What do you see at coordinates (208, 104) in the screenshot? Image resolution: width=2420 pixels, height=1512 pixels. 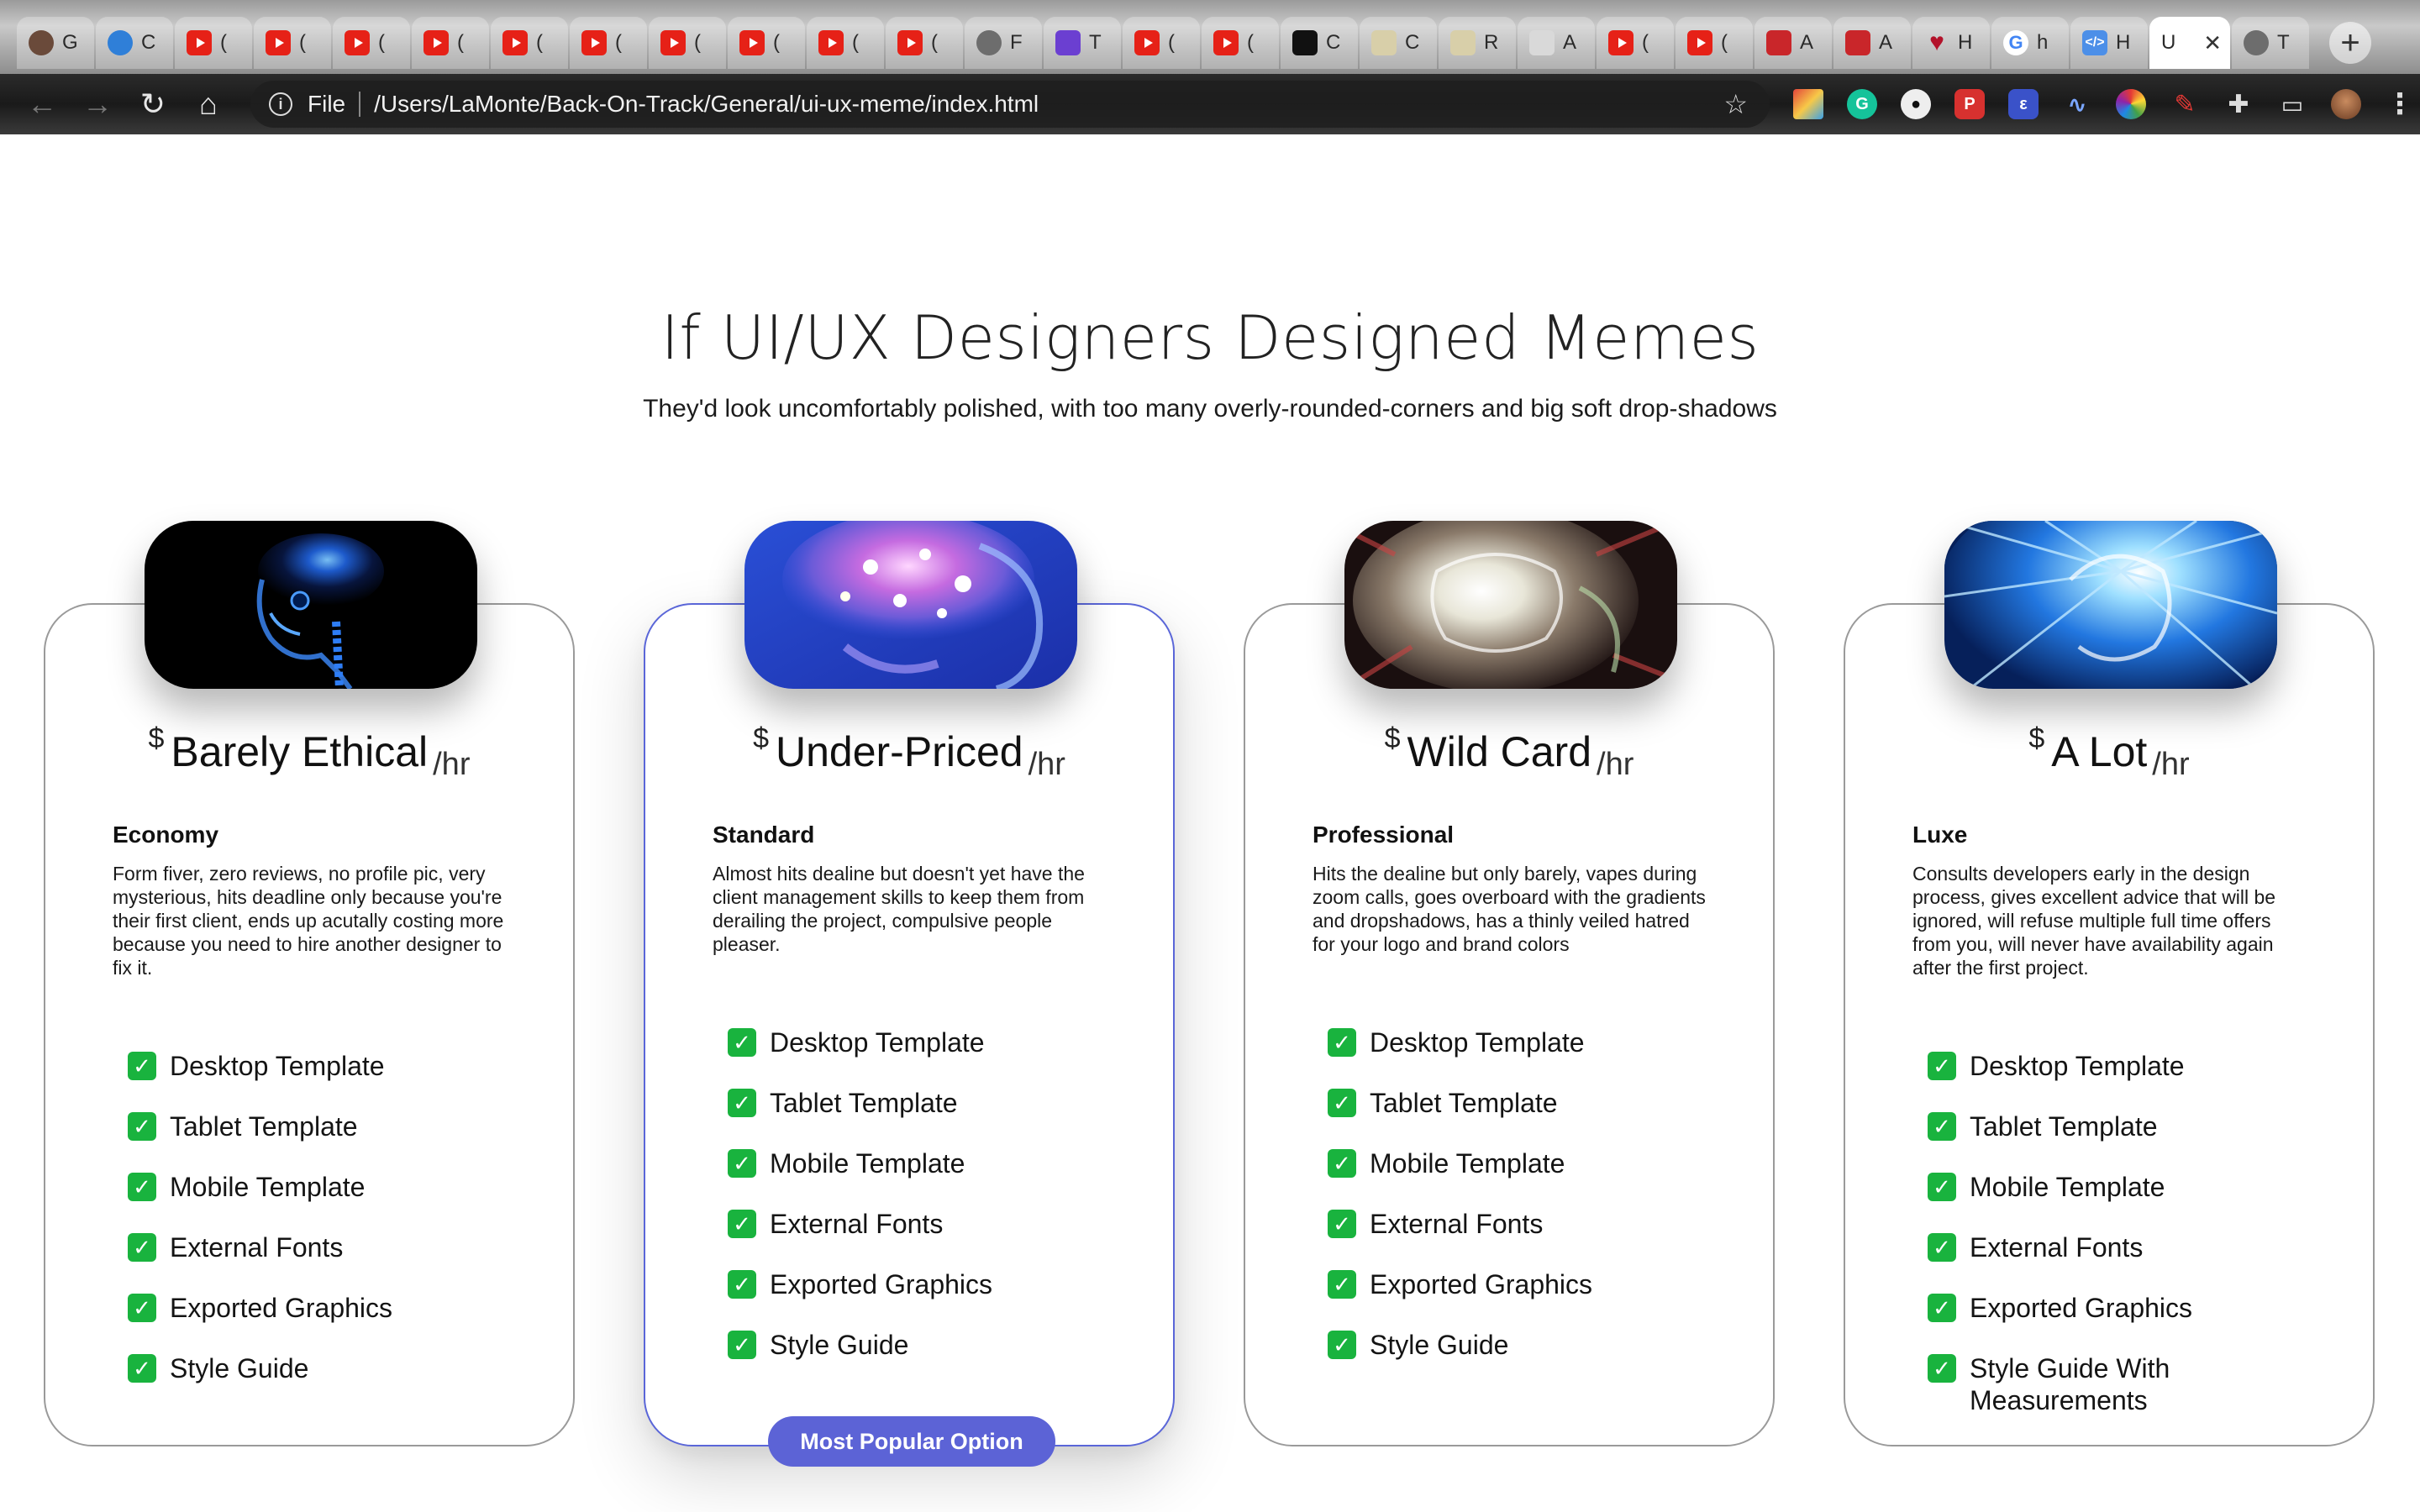 I see `home-button: ⌂` at bounding box center [208, 104].